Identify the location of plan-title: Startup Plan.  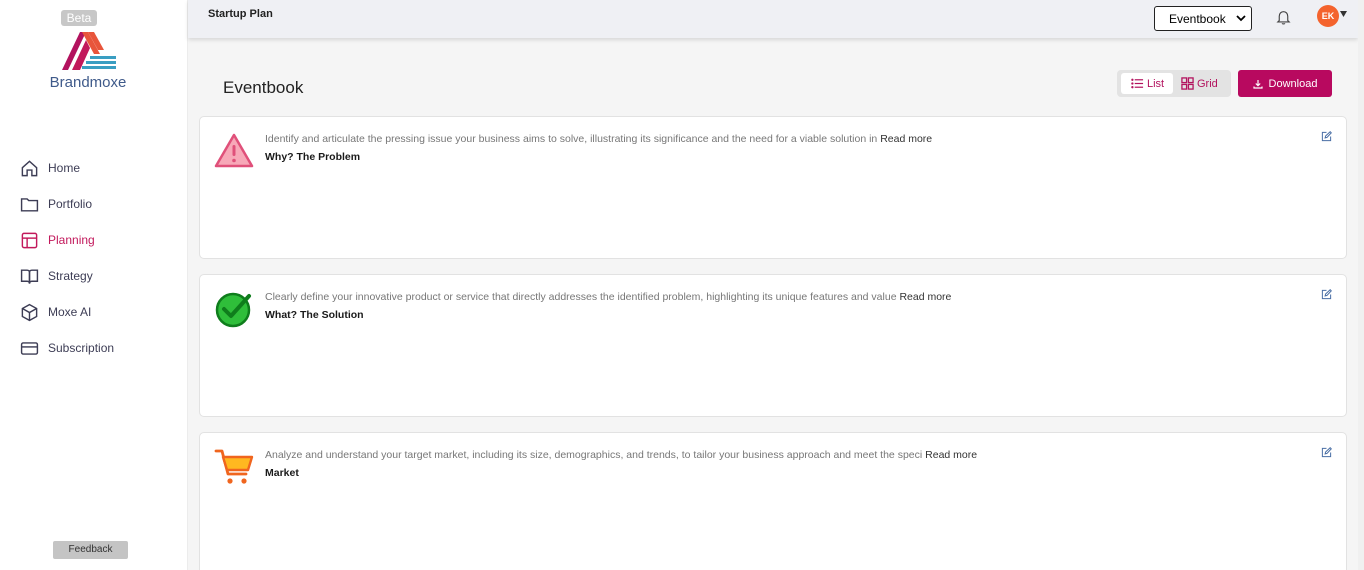
(240, 14).